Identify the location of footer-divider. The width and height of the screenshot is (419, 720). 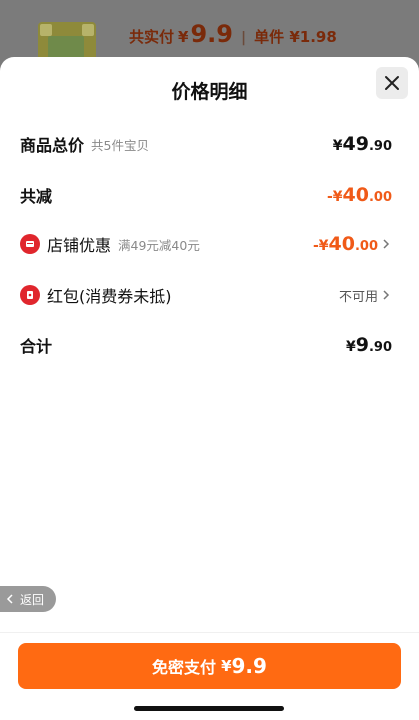
(209, 632).